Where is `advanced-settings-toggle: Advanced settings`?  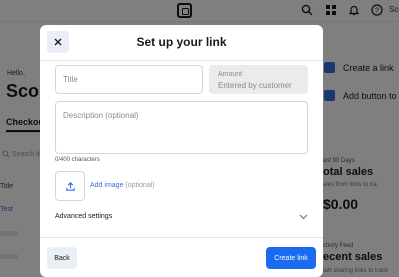 advanced-settings-toggle: Advanced settings is located at coordinates (181, 219).